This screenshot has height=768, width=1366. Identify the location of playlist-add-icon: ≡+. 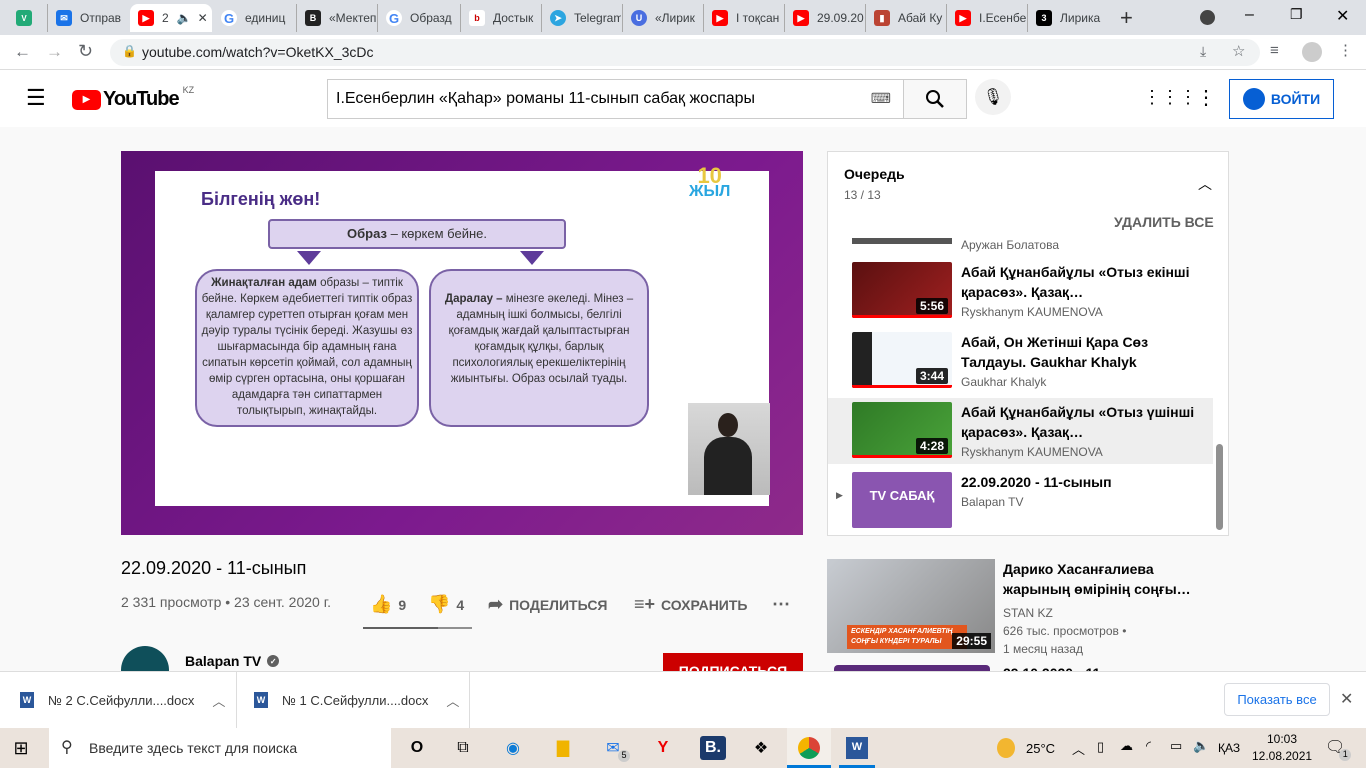
(645, 604).